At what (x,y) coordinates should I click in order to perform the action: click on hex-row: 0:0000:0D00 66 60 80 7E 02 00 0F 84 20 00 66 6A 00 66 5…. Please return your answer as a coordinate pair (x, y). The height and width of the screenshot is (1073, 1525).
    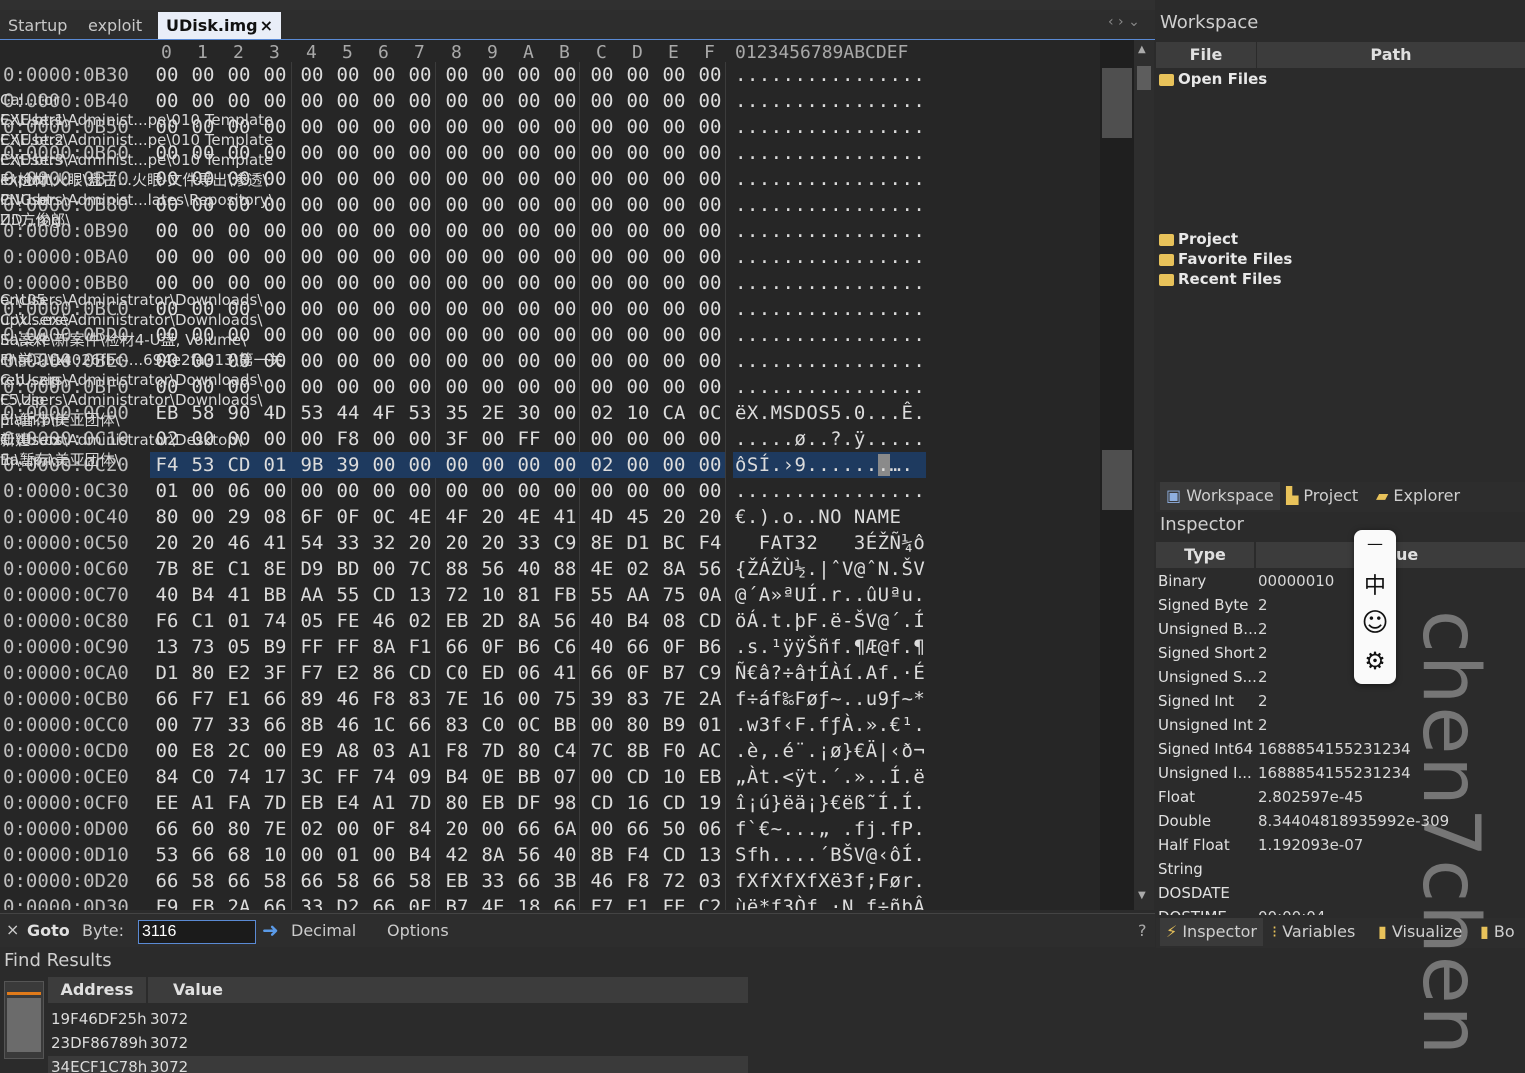
    Looking at the image, I should click on (550, 829).